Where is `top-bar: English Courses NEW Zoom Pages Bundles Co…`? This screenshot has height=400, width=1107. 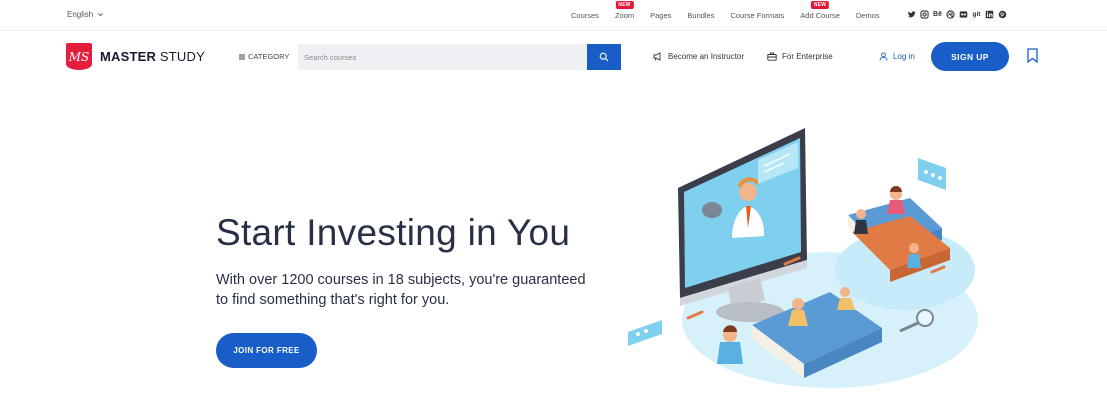
top-bar: English Courses NEW Zoom Pages Bundles Co… is located at coordinates (553, 15).